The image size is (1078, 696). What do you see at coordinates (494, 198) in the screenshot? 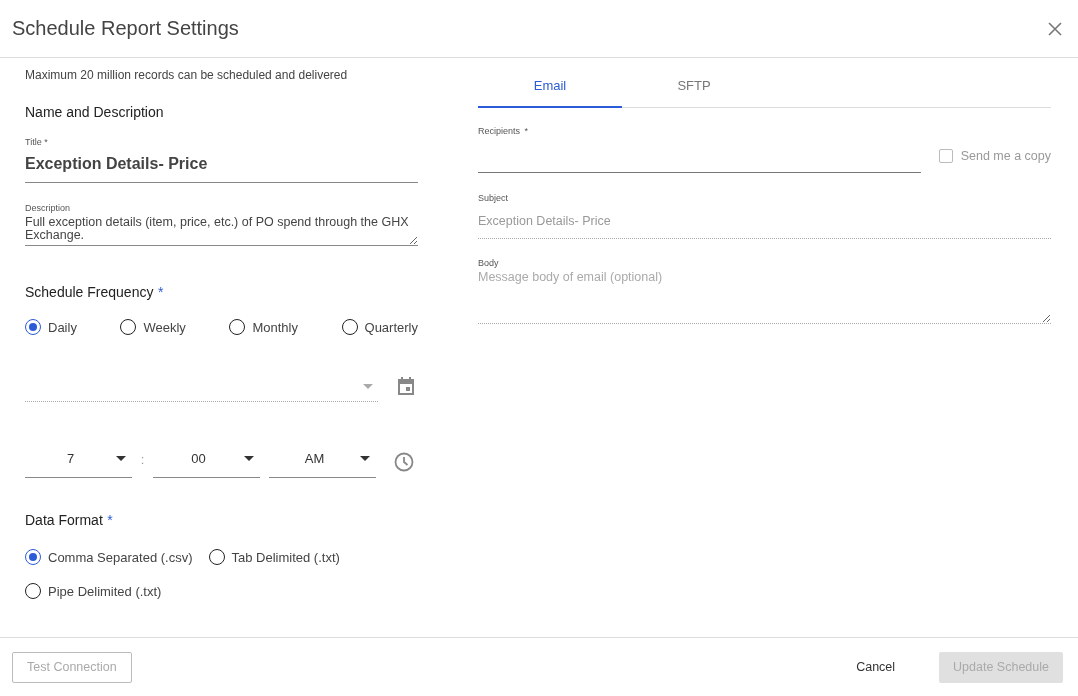
I see `field-label: Subject` at bounding box center [494, 198].